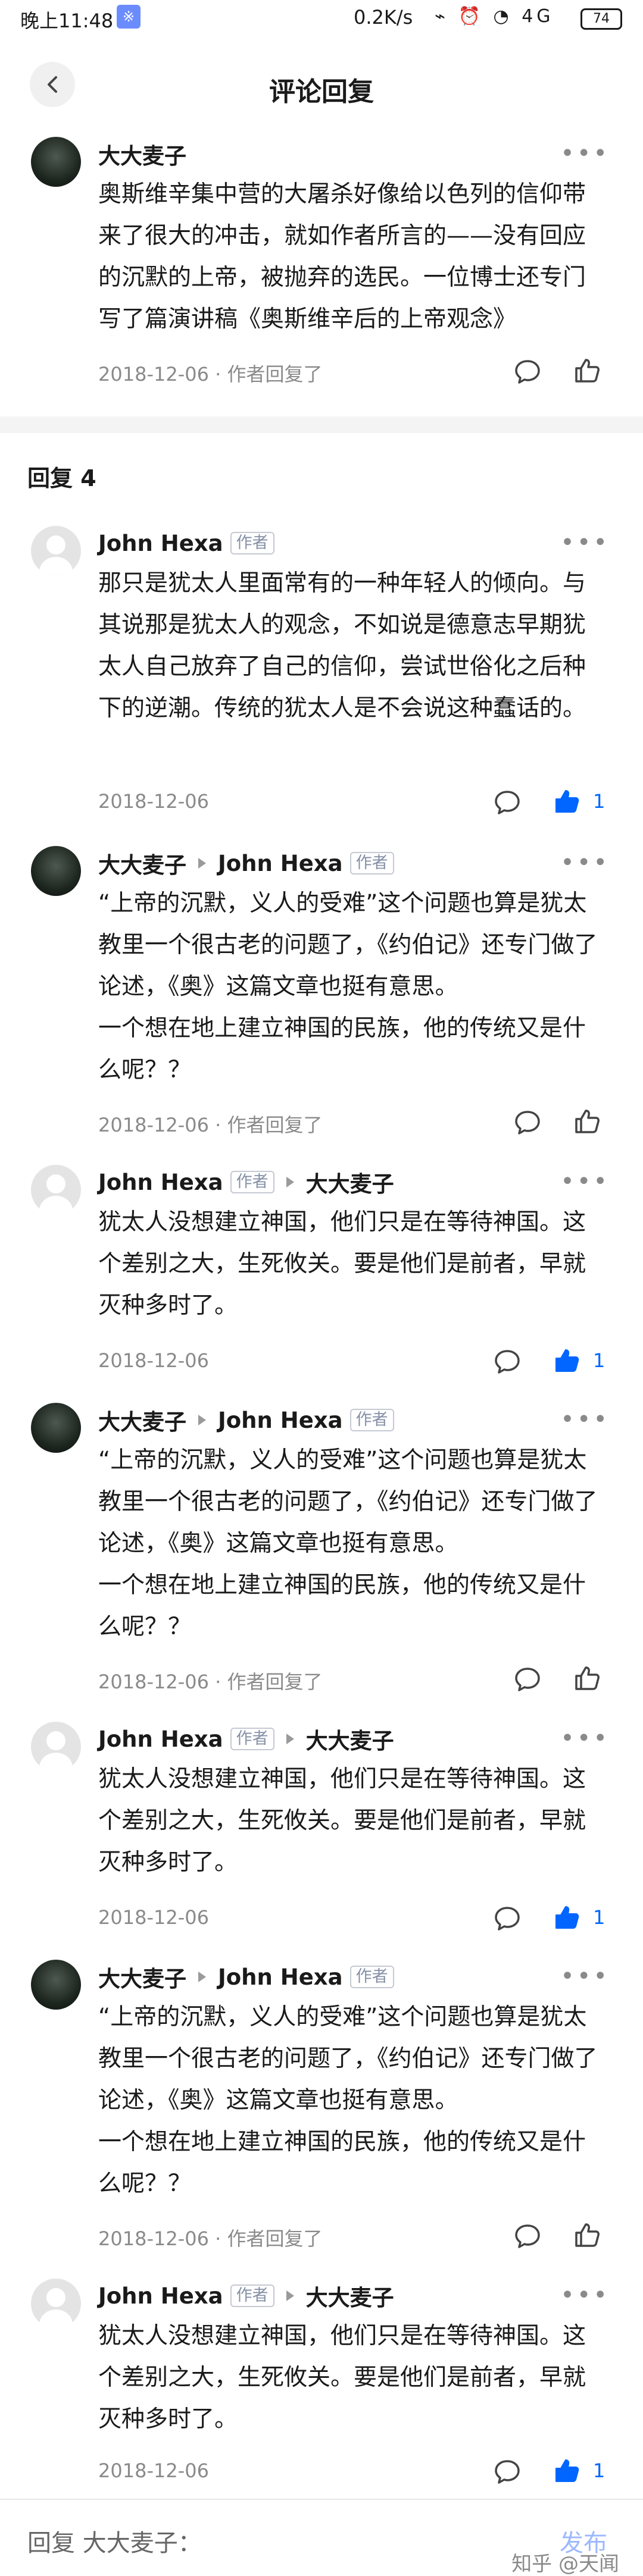 This screenshot has height=2576, width=643. Describe the element at coordinates (61, 478) in the screenshot. I see `replies-header: 回复 4` at that location.